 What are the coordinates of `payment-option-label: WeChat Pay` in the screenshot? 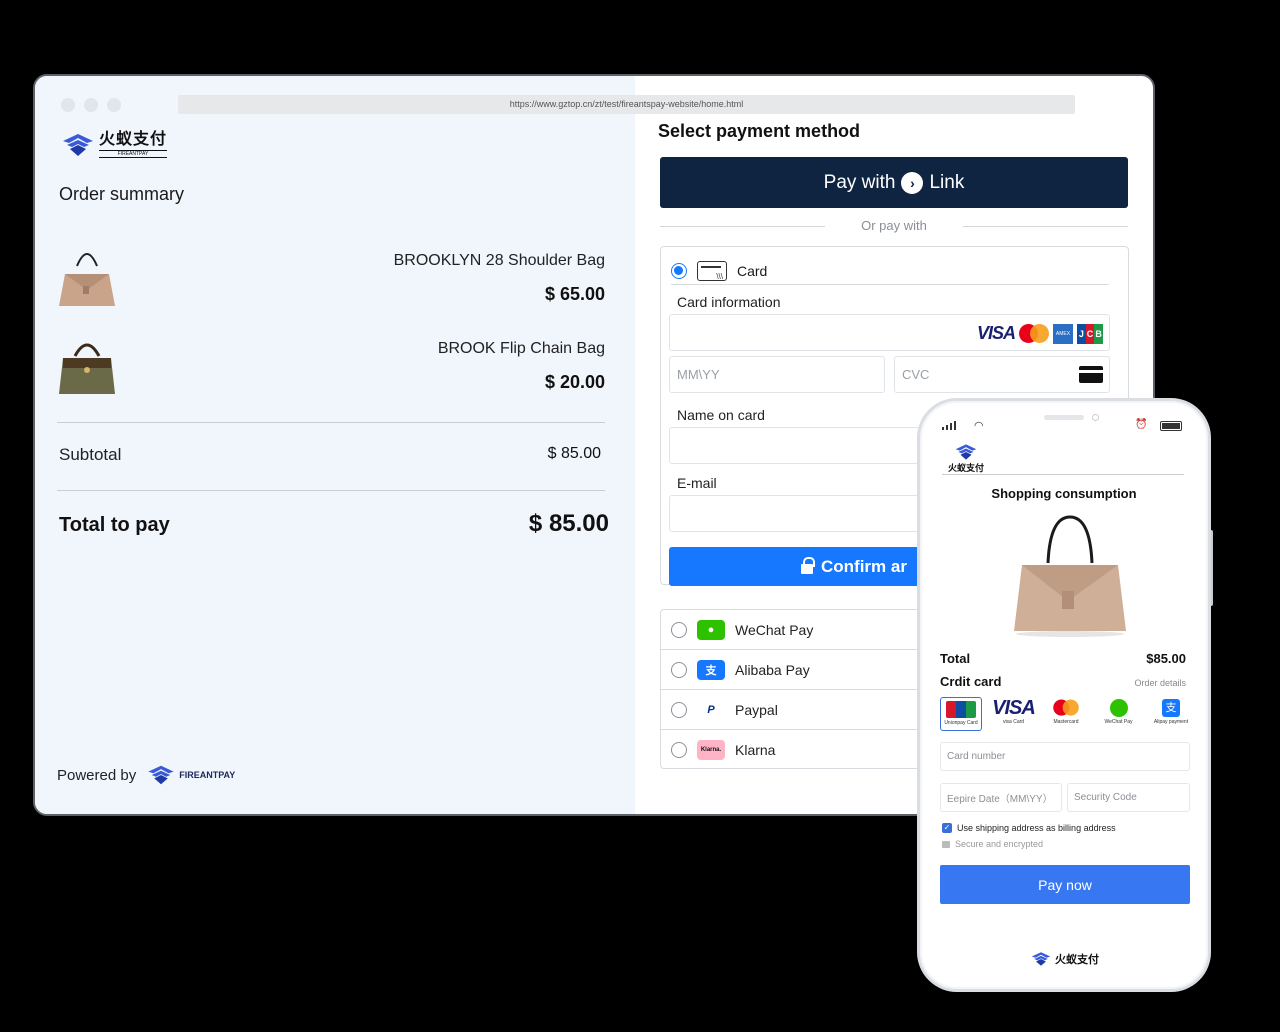 It's located at (774, 629).